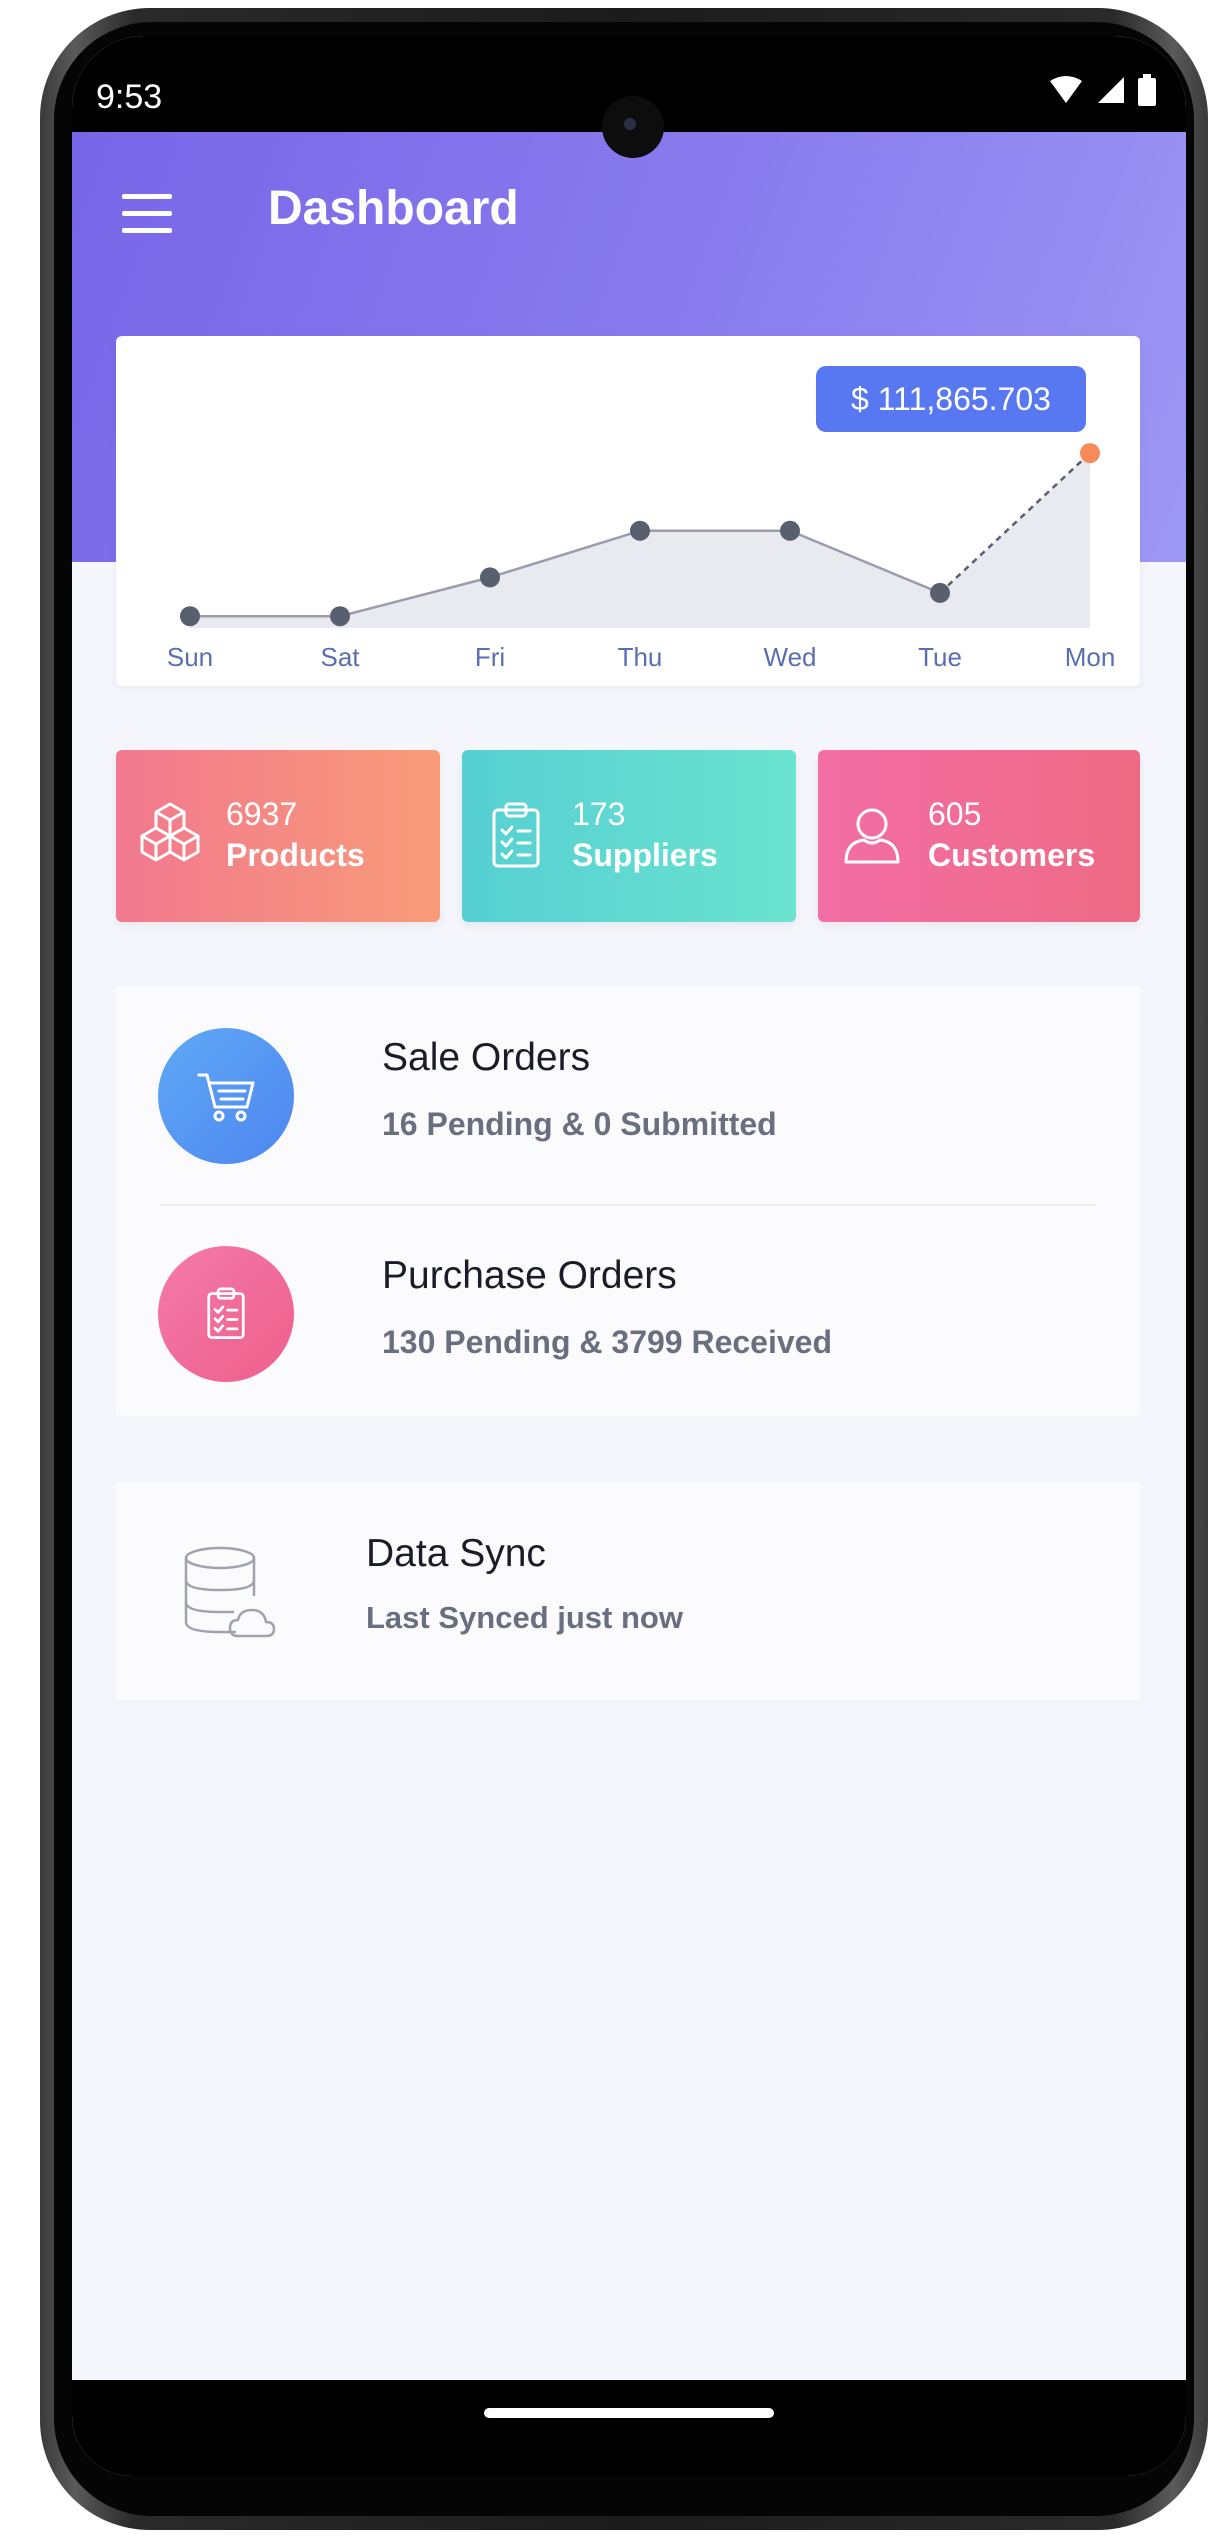  I want to click on sale-orders-subtitle: 16 Pending & 0 Submitted, so click(579, 1124).